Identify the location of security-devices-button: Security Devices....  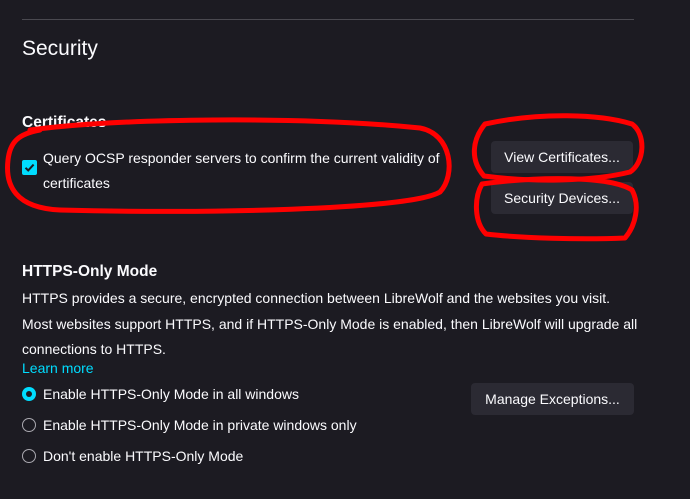
(562, 198).